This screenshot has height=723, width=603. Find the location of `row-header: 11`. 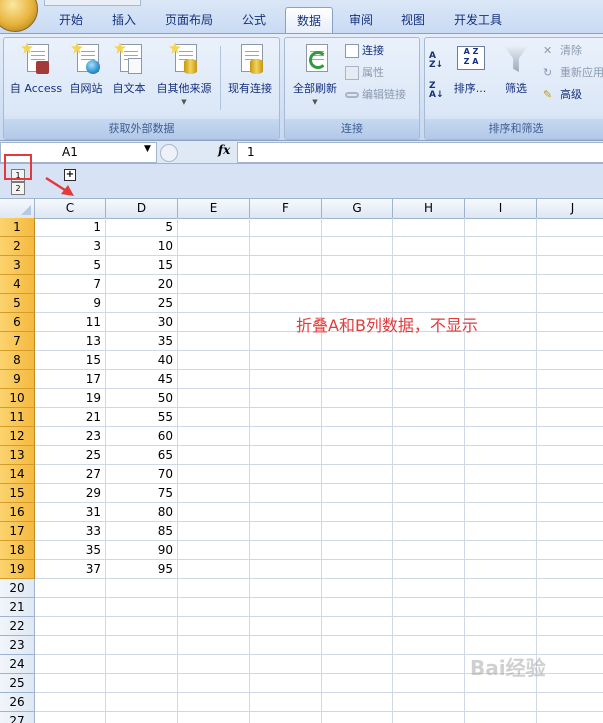

row-header: 11 is located at coordinates (17, 417).